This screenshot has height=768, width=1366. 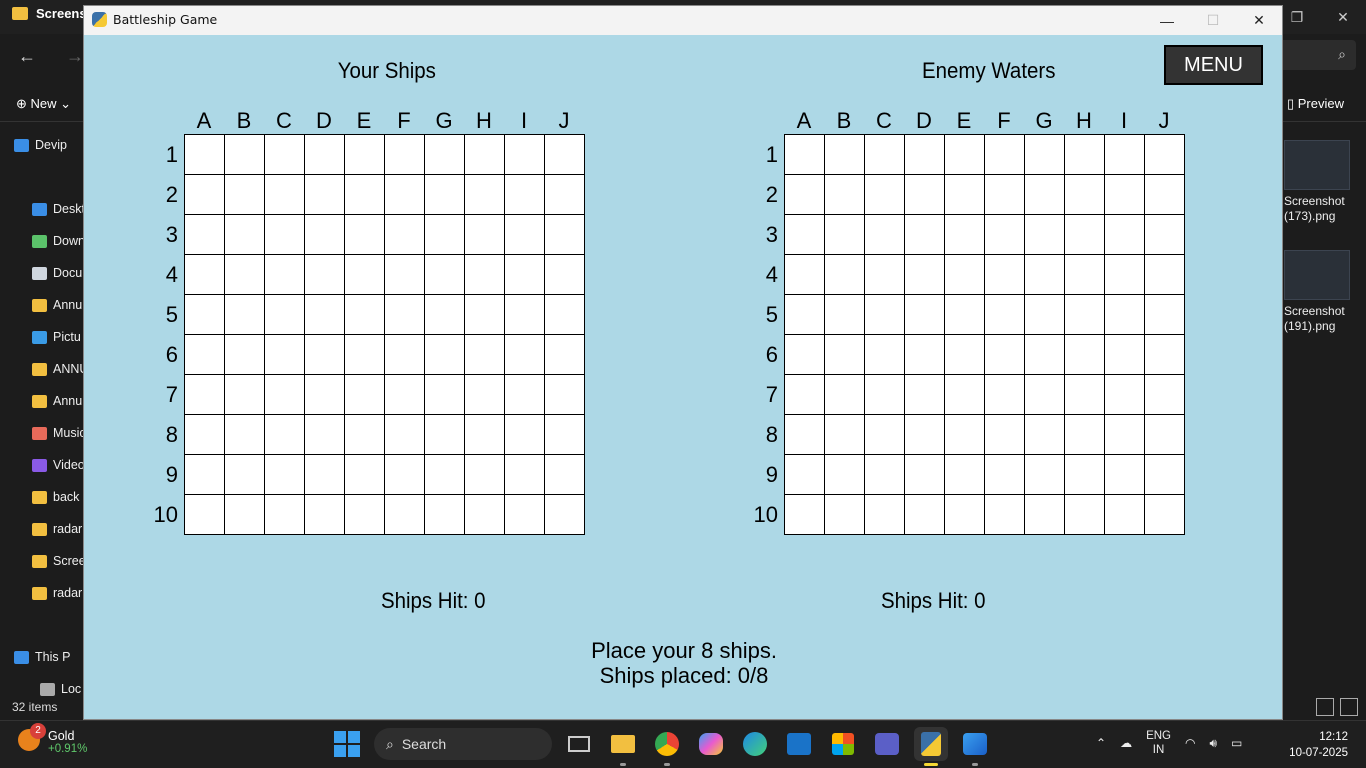 What do you see at coordinates (965, 235) in the screenshot?
I see `enemy-waters-cell-E3` at bounding box center [965, 235].